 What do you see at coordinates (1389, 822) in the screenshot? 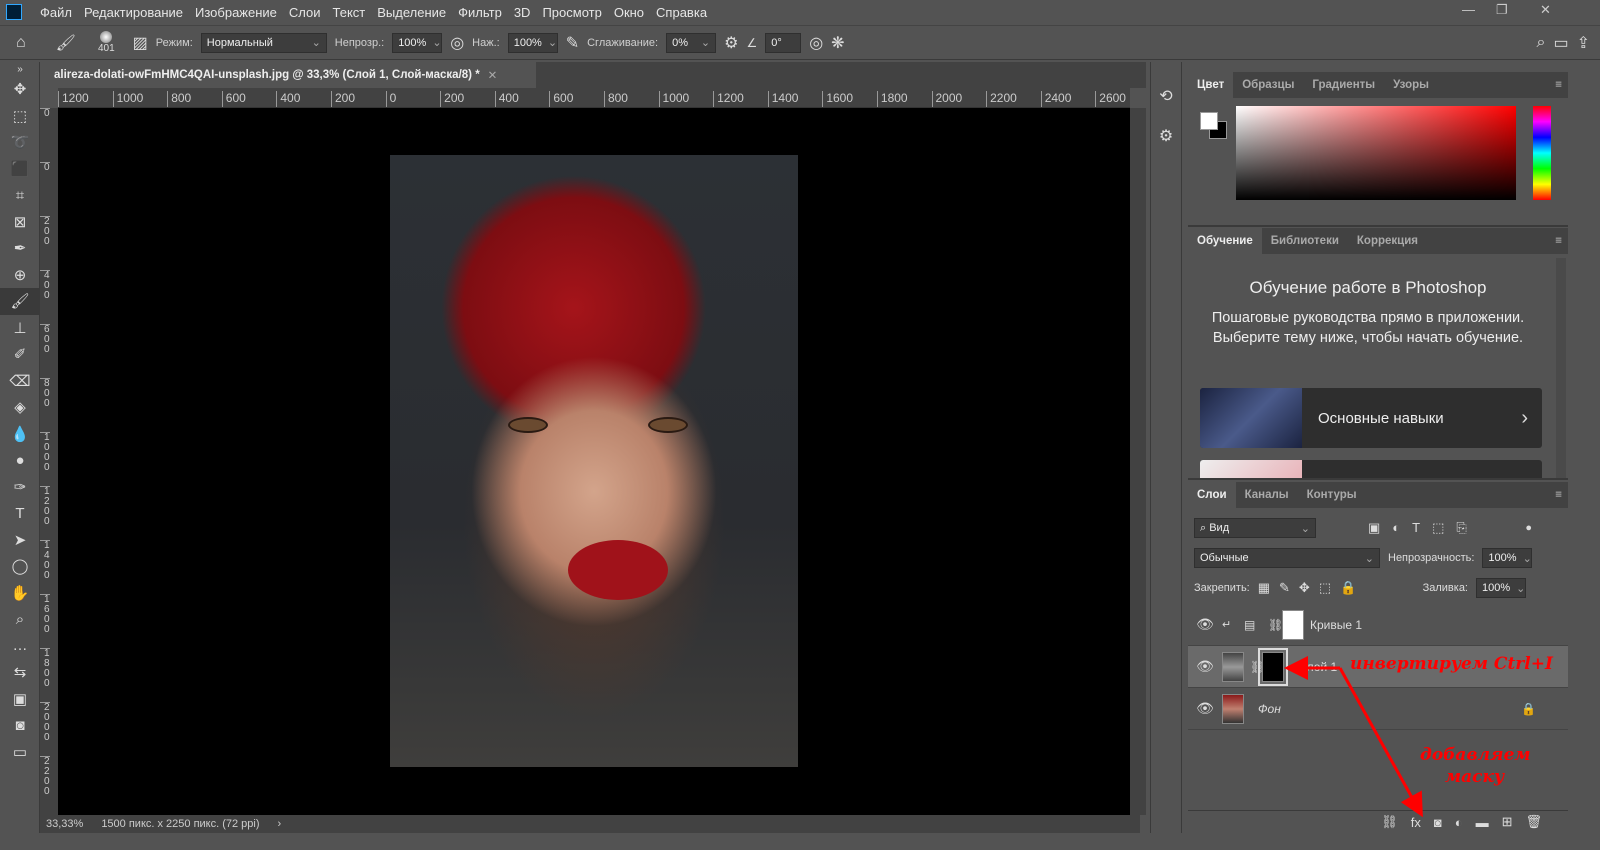
I see `link-layers-icon: ⛓` at bounding box center [1389, 822].